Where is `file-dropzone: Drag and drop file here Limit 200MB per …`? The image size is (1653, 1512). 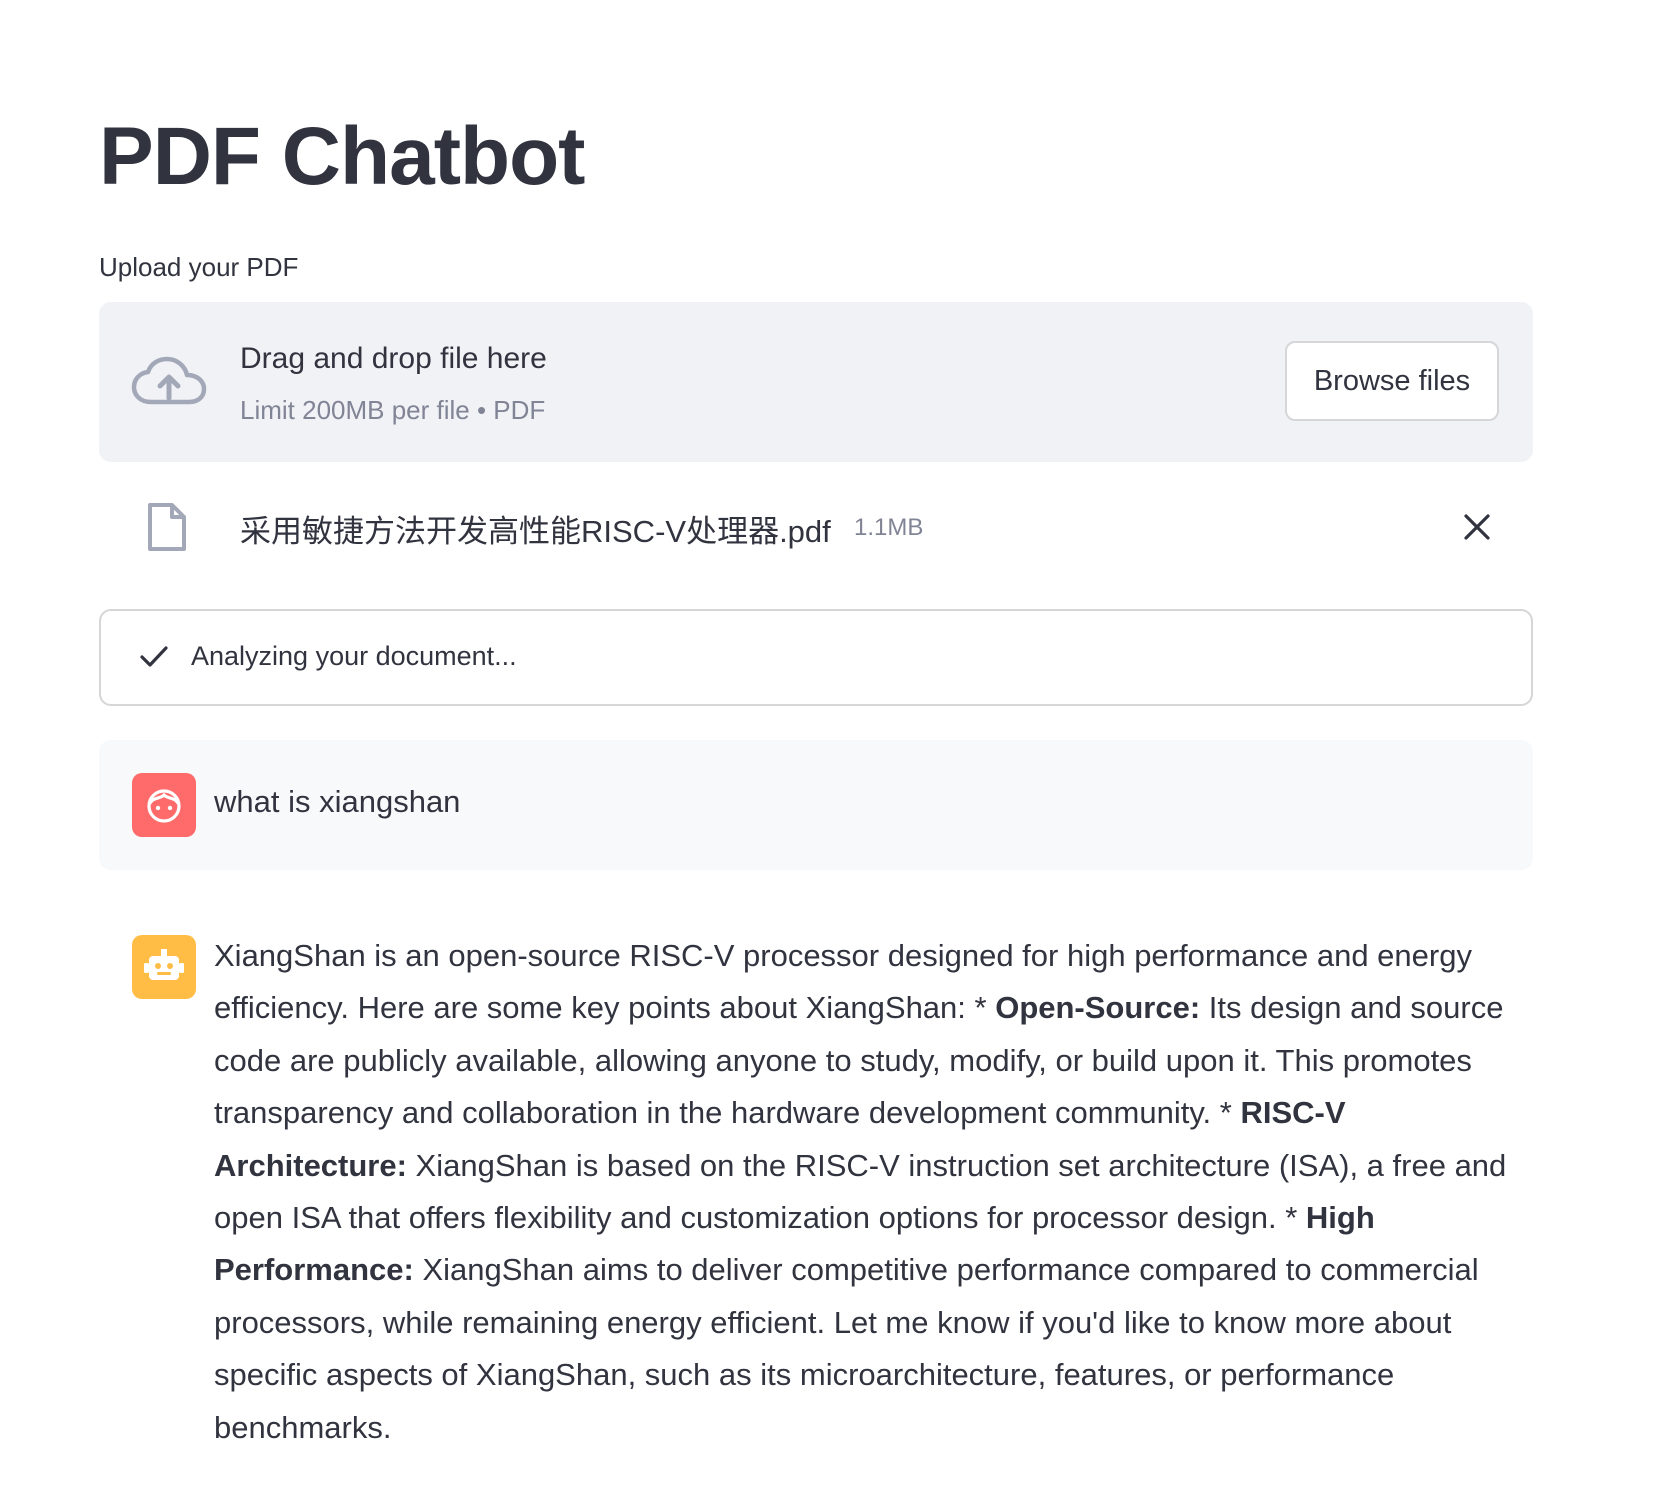
file-dropzone: Drag and drop file here Limit 200MB per … is located at coordinates (816, 382).